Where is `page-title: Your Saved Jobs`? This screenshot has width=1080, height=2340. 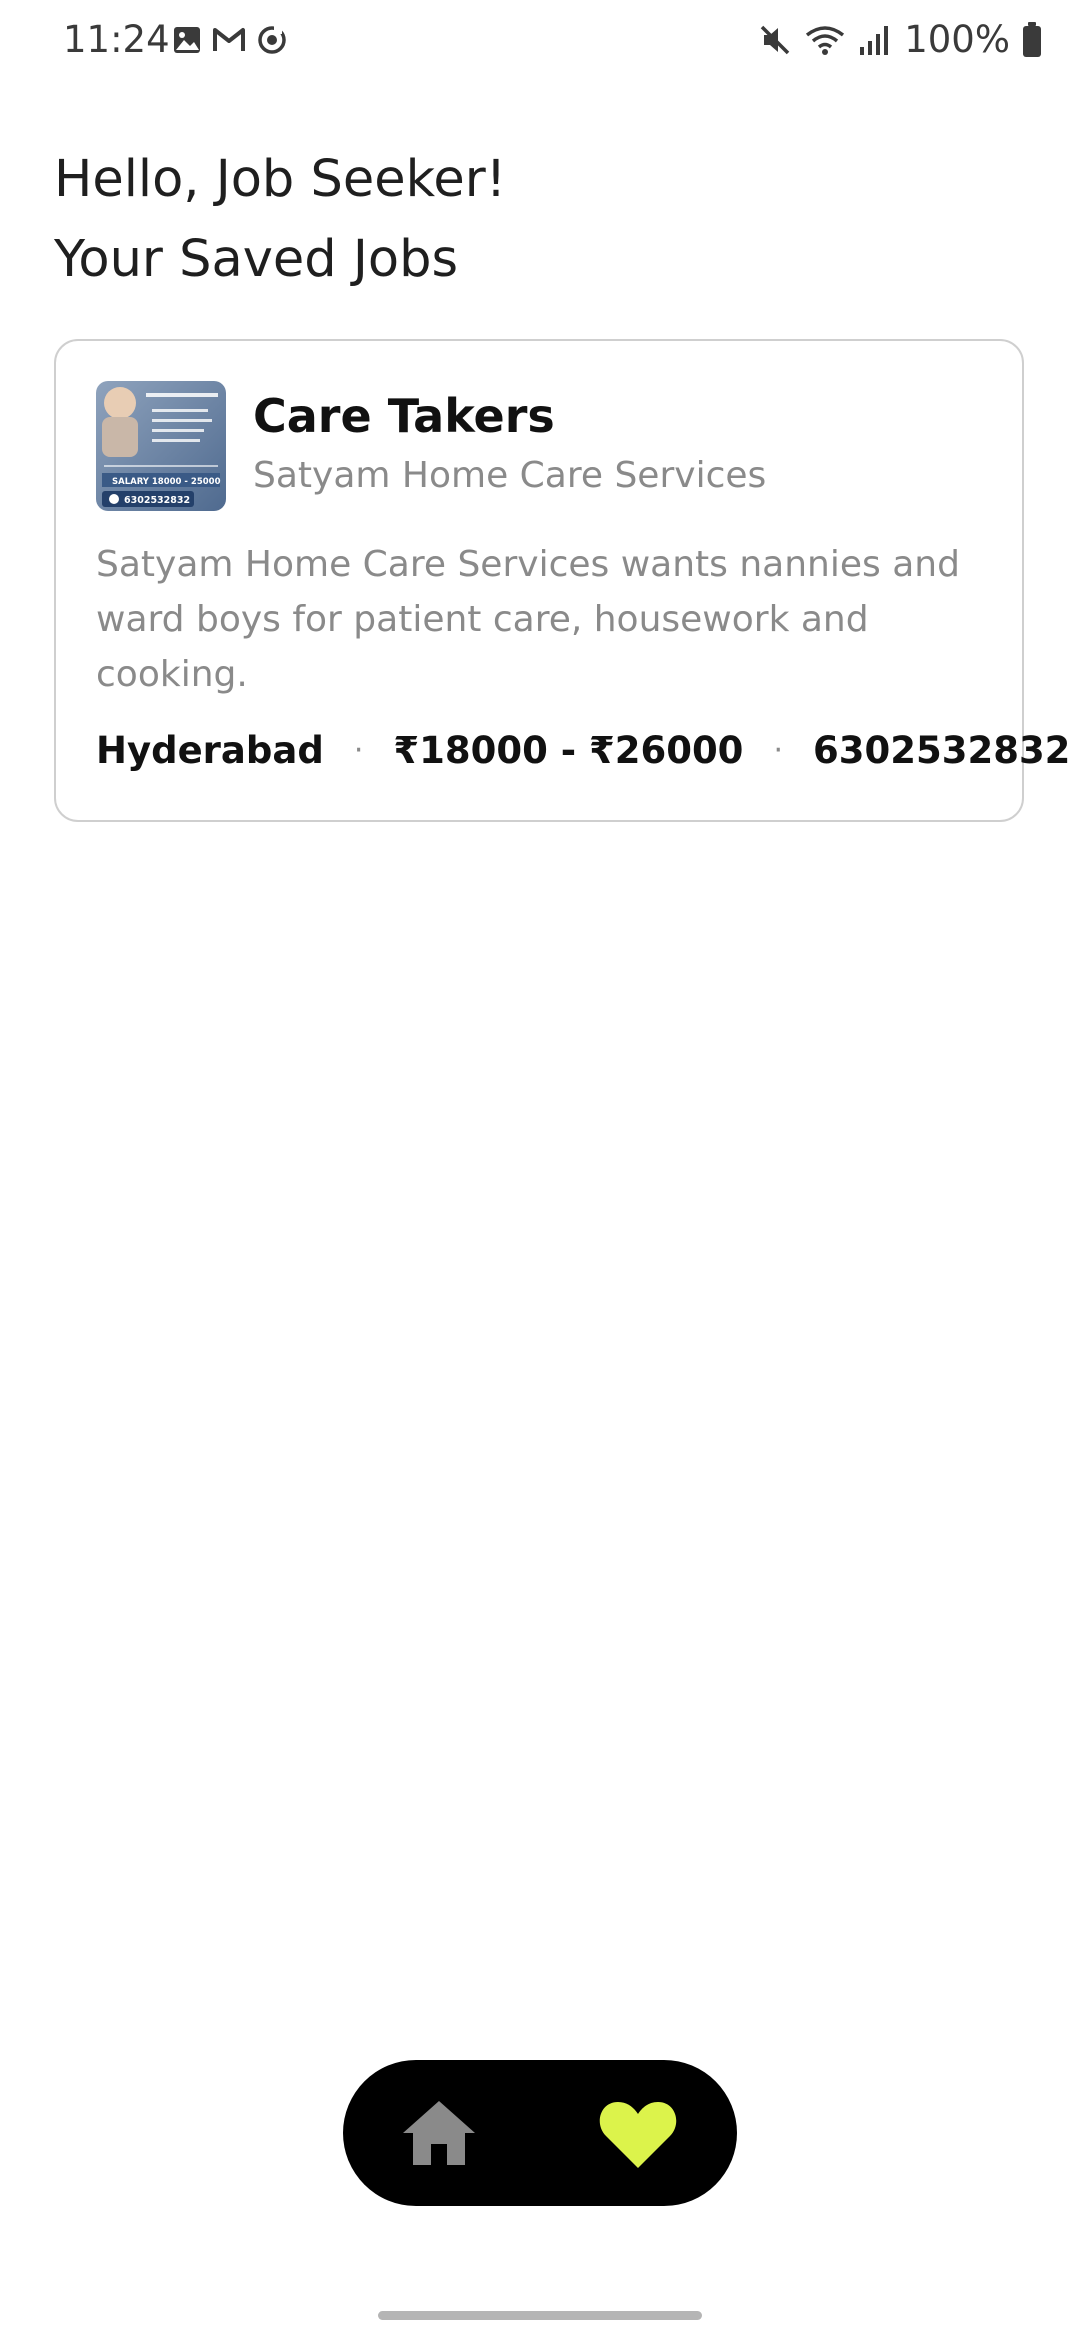
page-title: Your Saved Jobs is located at coordinates (256, 259).